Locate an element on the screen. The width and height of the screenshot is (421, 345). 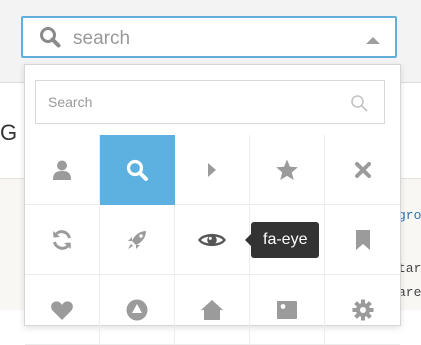
warning-icon is located at coordinates (137, 309).